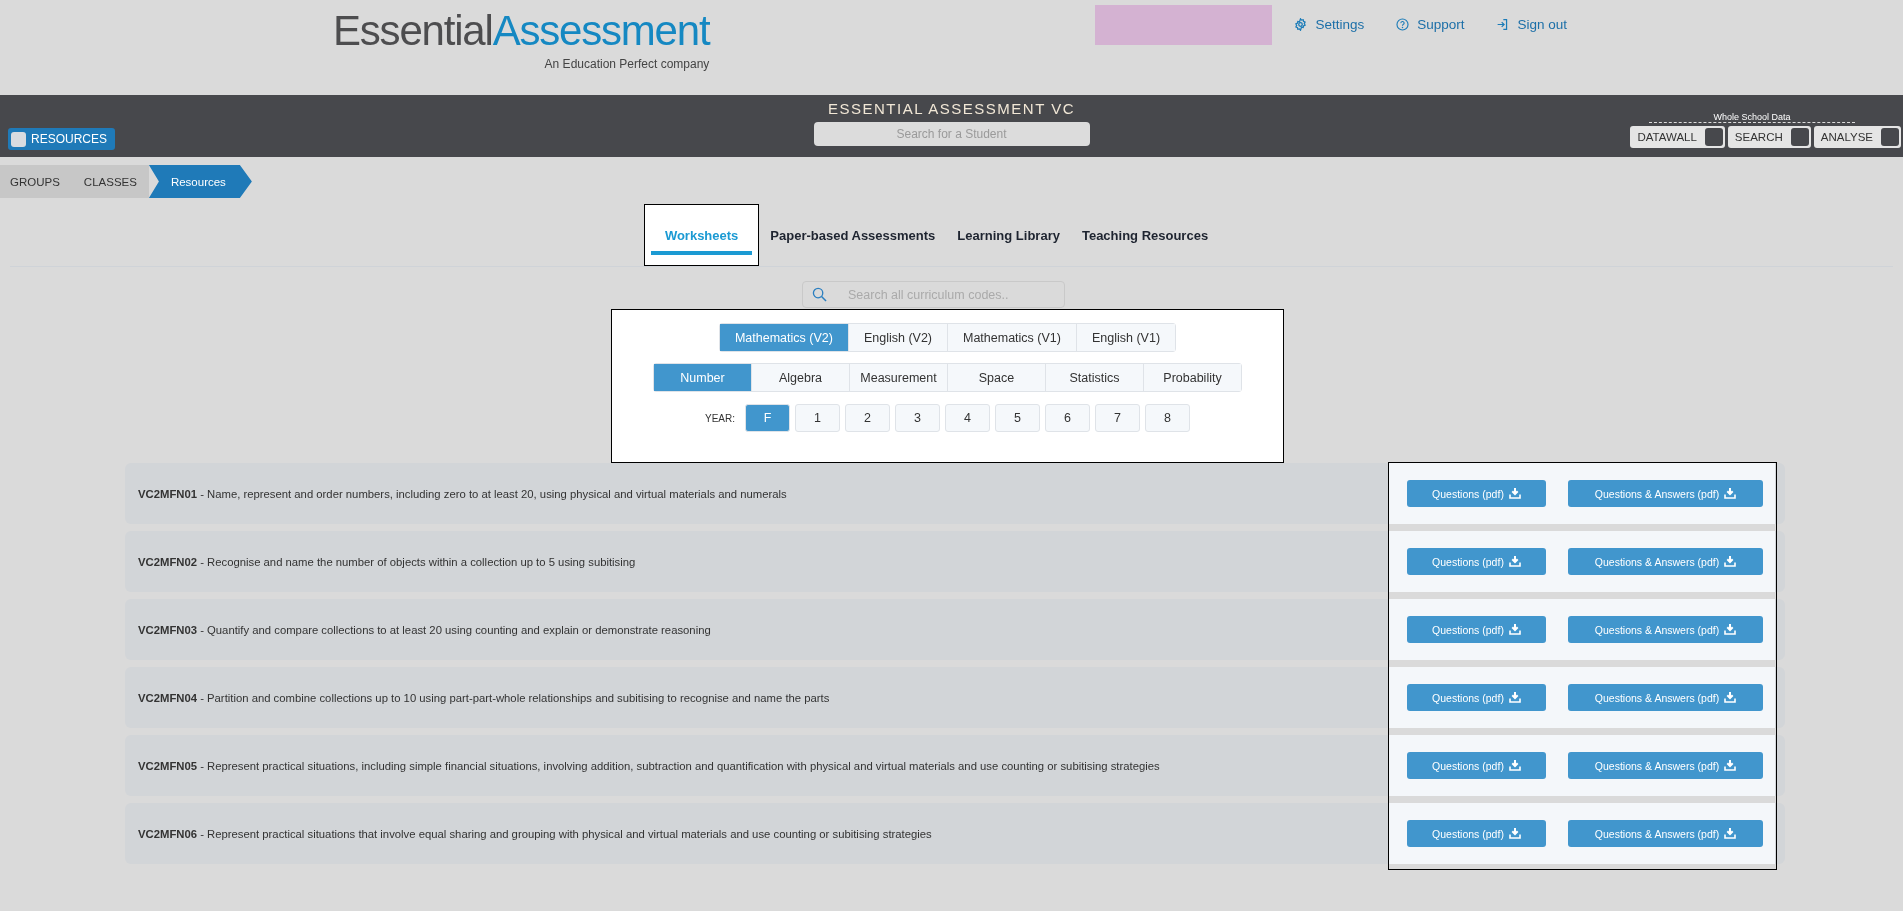 The image size is (1903, 911). What do you see at coordinates (1301, 24) in the screenshot?
I see `settings-icon` at bounding box center [1301, 24].